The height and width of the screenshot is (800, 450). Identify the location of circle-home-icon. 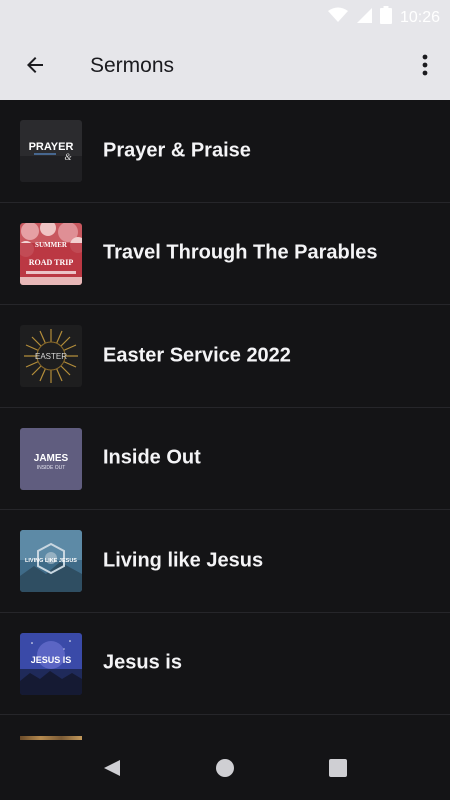
(225, 770).